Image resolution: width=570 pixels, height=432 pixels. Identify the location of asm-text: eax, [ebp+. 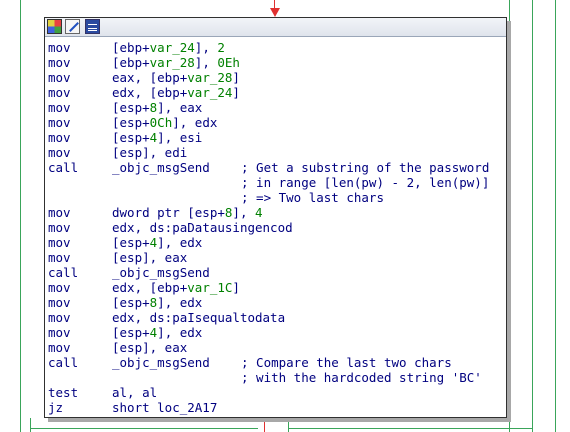
(150, 77).